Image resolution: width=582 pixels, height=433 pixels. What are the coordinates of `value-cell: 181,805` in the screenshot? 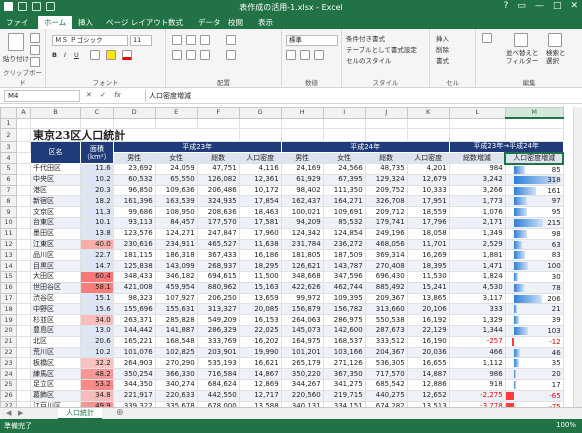 It's located at (302, 255).